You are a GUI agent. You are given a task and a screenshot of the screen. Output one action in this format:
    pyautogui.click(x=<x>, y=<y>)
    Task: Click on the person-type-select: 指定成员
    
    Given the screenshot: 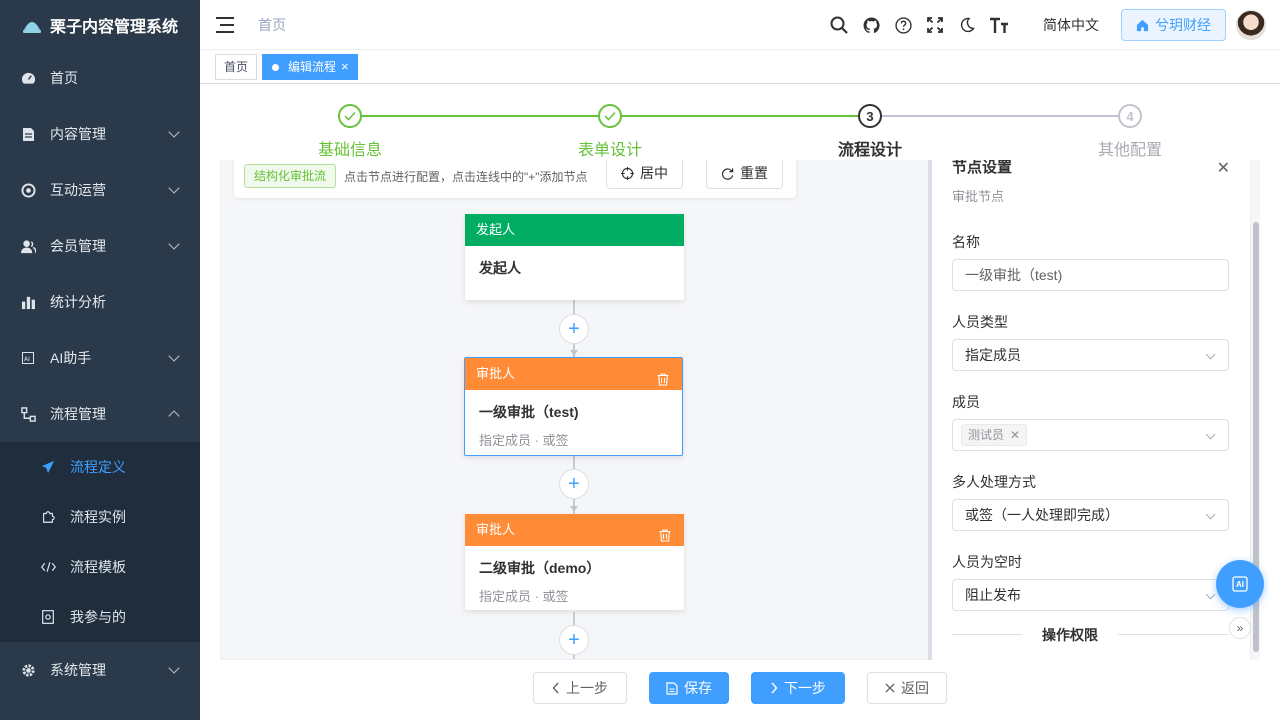 What is the action you would take?
    pyautogui.click(x=1090, y=355)
    